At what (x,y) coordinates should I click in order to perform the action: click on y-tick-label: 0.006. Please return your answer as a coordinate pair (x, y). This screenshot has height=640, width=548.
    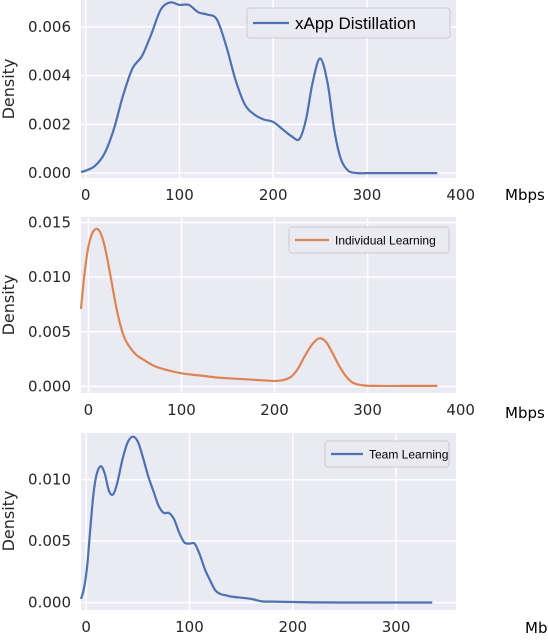
    Looking at the image, I should click on (49, 27).